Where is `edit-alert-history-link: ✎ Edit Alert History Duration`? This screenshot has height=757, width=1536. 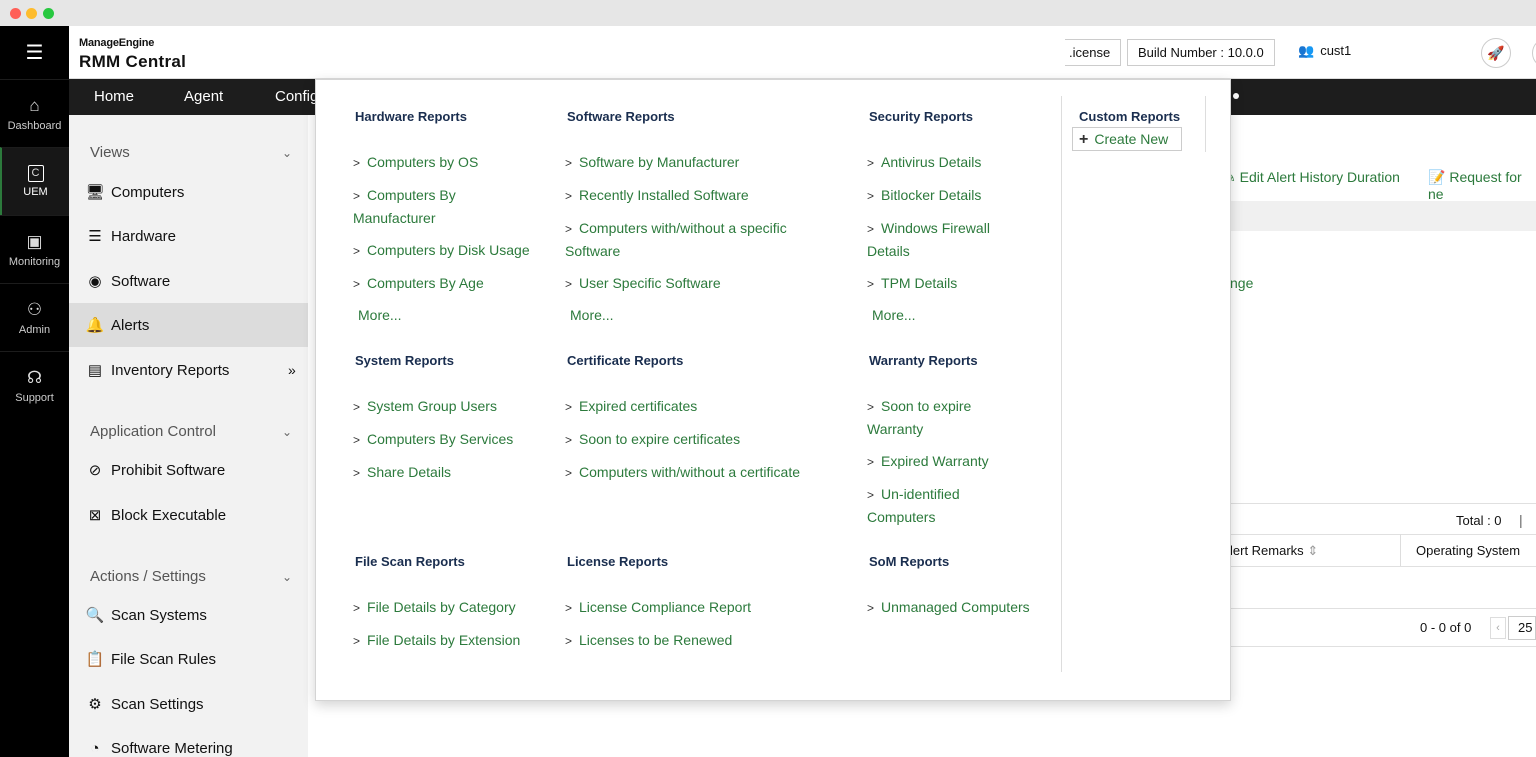 edit-alert-history-link: ✎ Edit Alert History Duration is located at coordinates (1312, 177).